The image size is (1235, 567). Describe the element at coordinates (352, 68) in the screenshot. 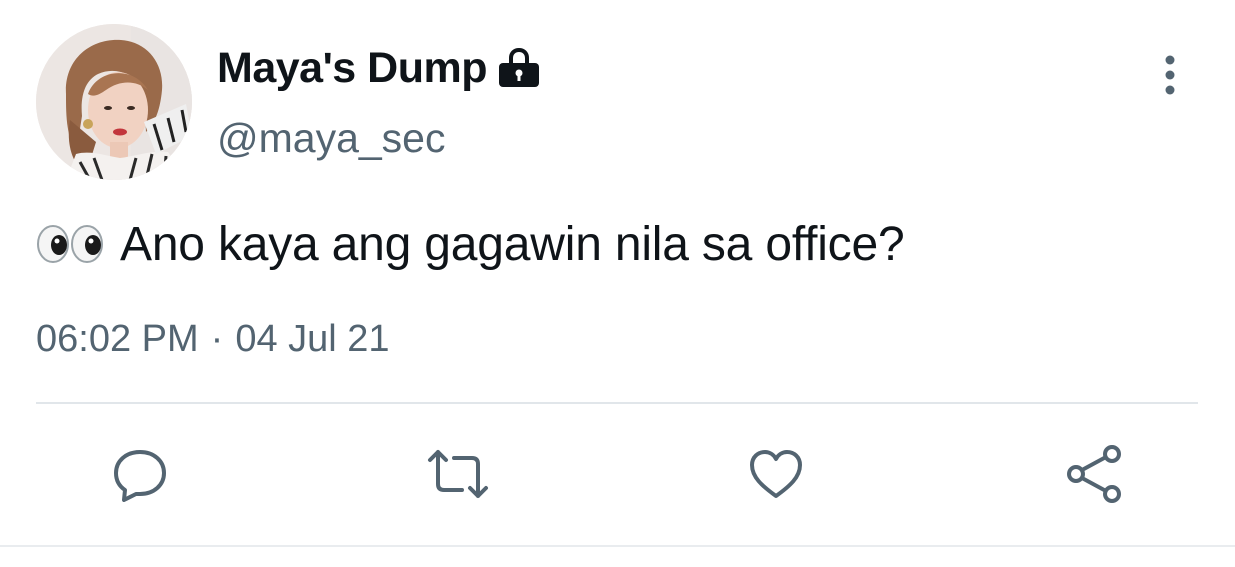

I see `display-name: Maya's Dump` at that location.